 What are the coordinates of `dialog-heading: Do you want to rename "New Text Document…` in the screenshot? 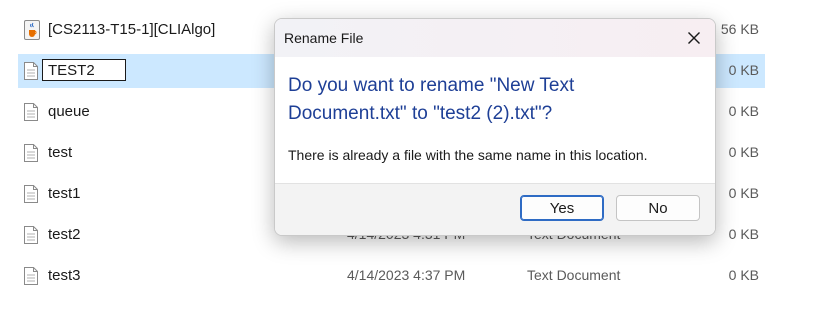 It's located at (431, 99).